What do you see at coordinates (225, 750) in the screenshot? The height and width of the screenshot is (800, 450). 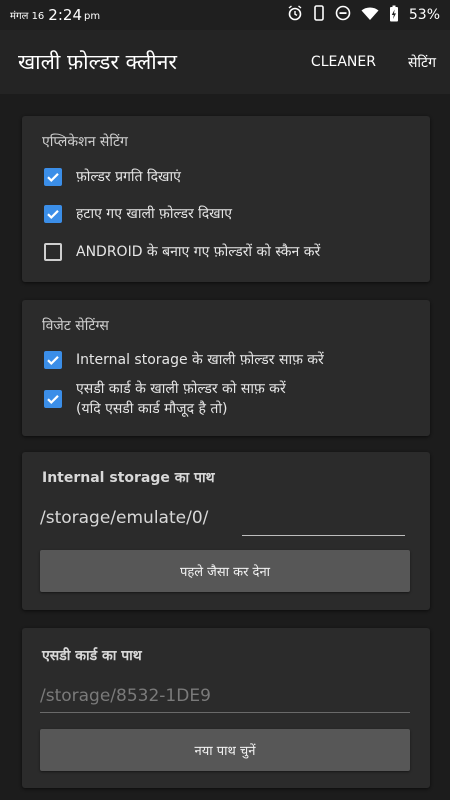 I see `choose-new-path-button: नया पाथ चुनें` at bounding box center [225, 750].